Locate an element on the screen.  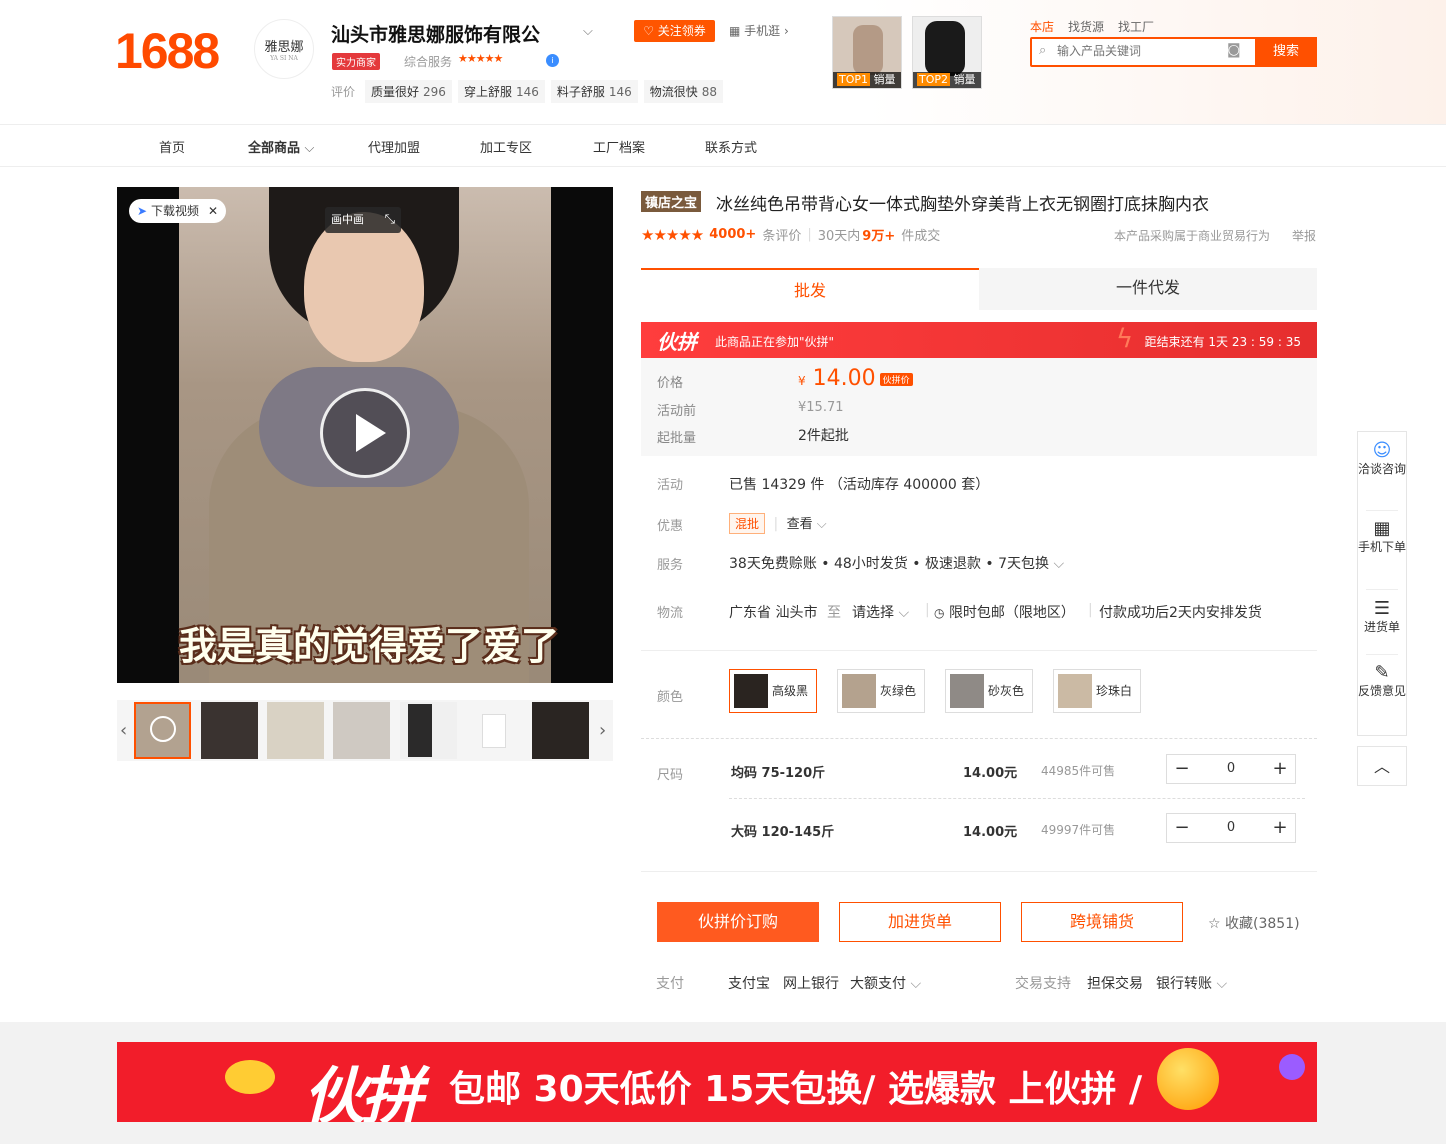
review-tag-count: 146 is located at coordinates (527, 92).